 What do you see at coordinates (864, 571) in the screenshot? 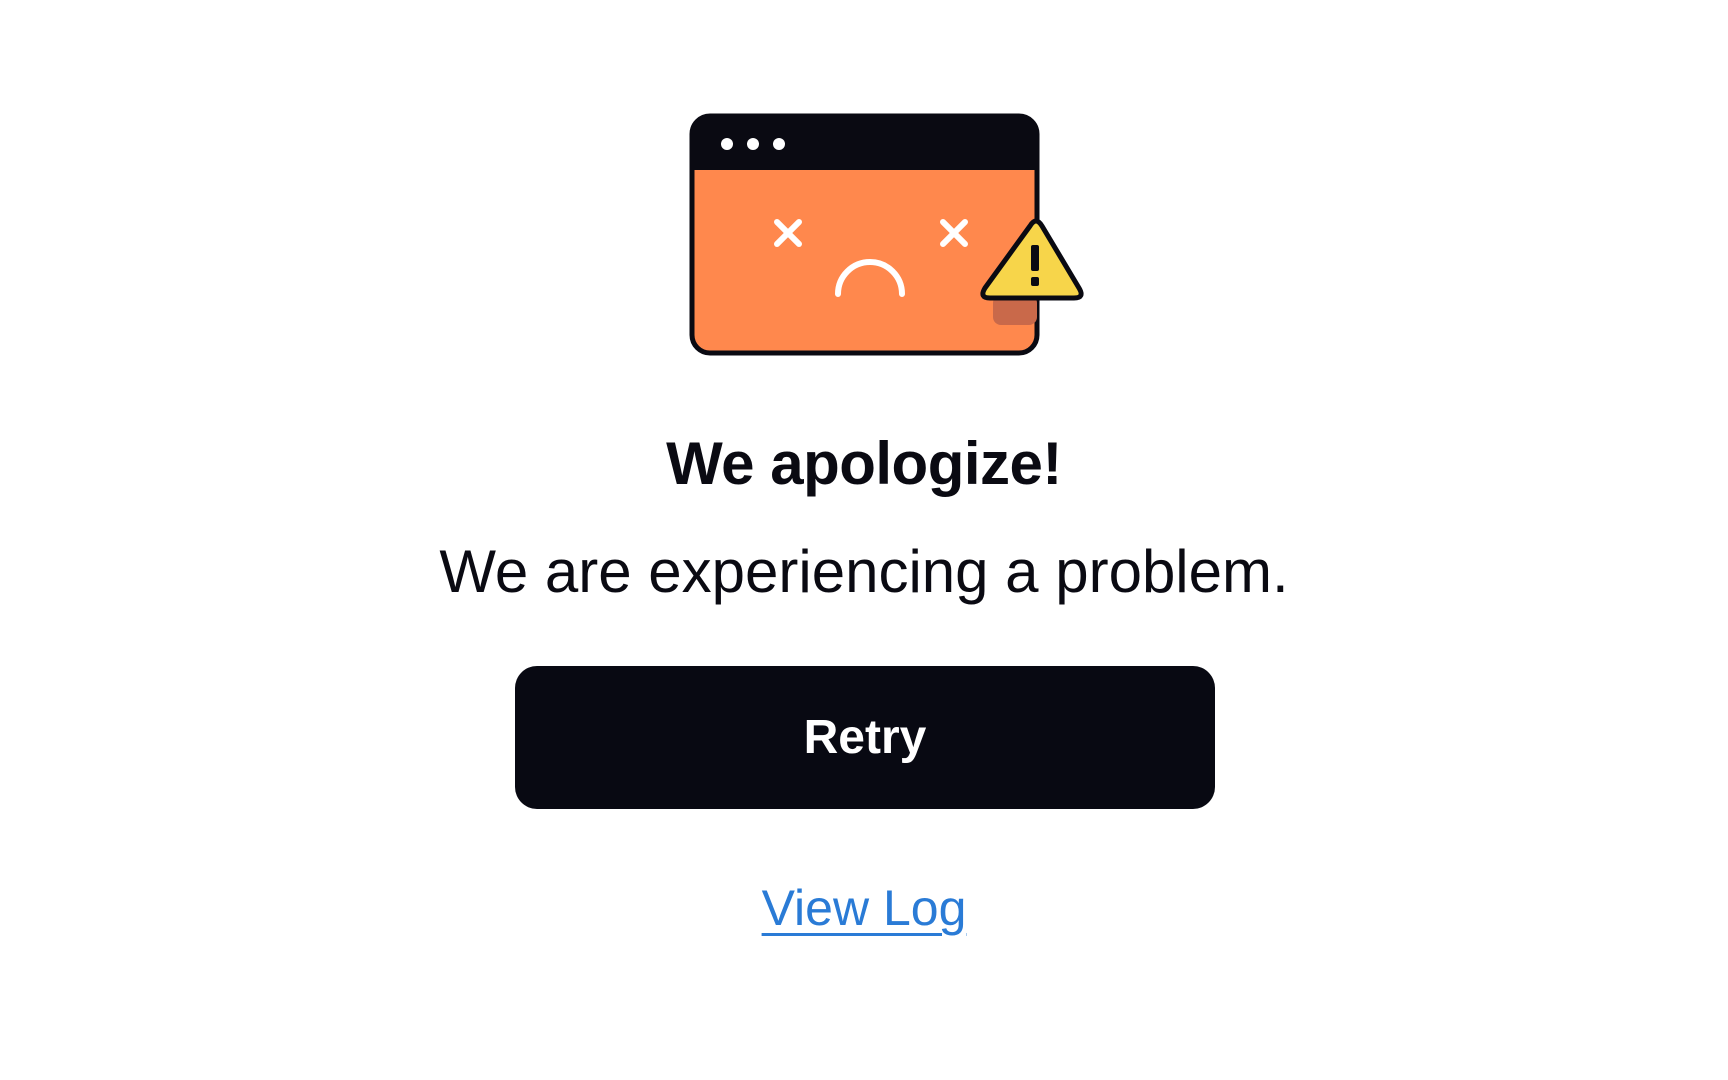
I see `error-message: We are experiencing a problem.` at bounding box center [864, 571].